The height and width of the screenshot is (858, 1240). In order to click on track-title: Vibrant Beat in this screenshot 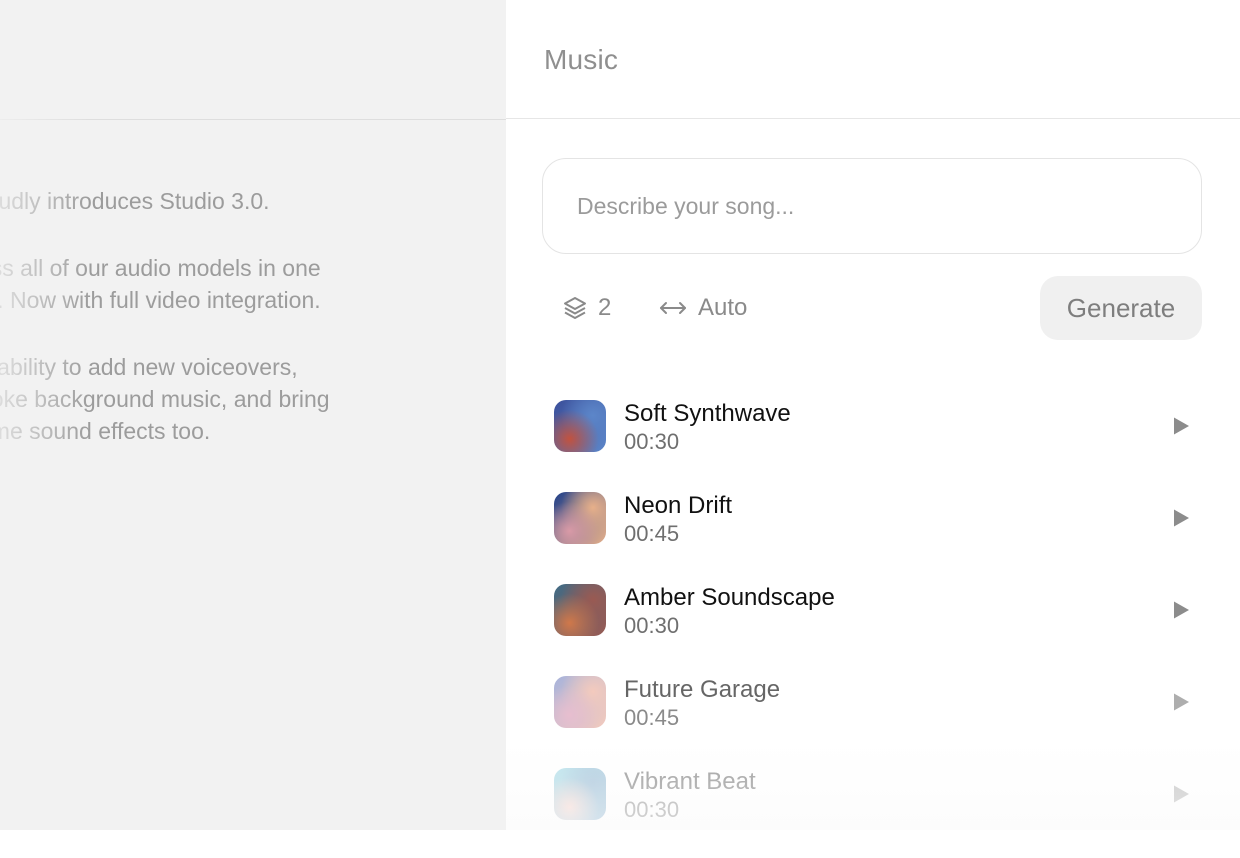, I will do `click(690, 781)`.